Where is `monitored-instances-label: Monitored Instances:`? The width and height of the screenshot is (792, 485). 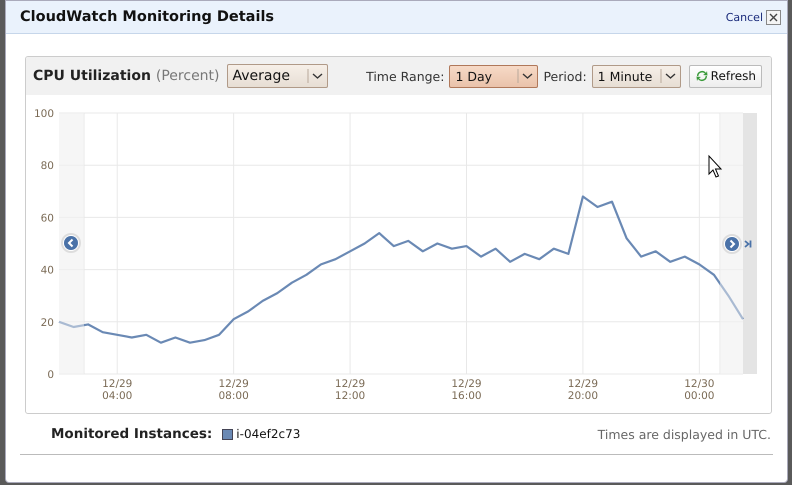
monitored-instances-label: Monitored Instances: is located at coordinates (131, 434).